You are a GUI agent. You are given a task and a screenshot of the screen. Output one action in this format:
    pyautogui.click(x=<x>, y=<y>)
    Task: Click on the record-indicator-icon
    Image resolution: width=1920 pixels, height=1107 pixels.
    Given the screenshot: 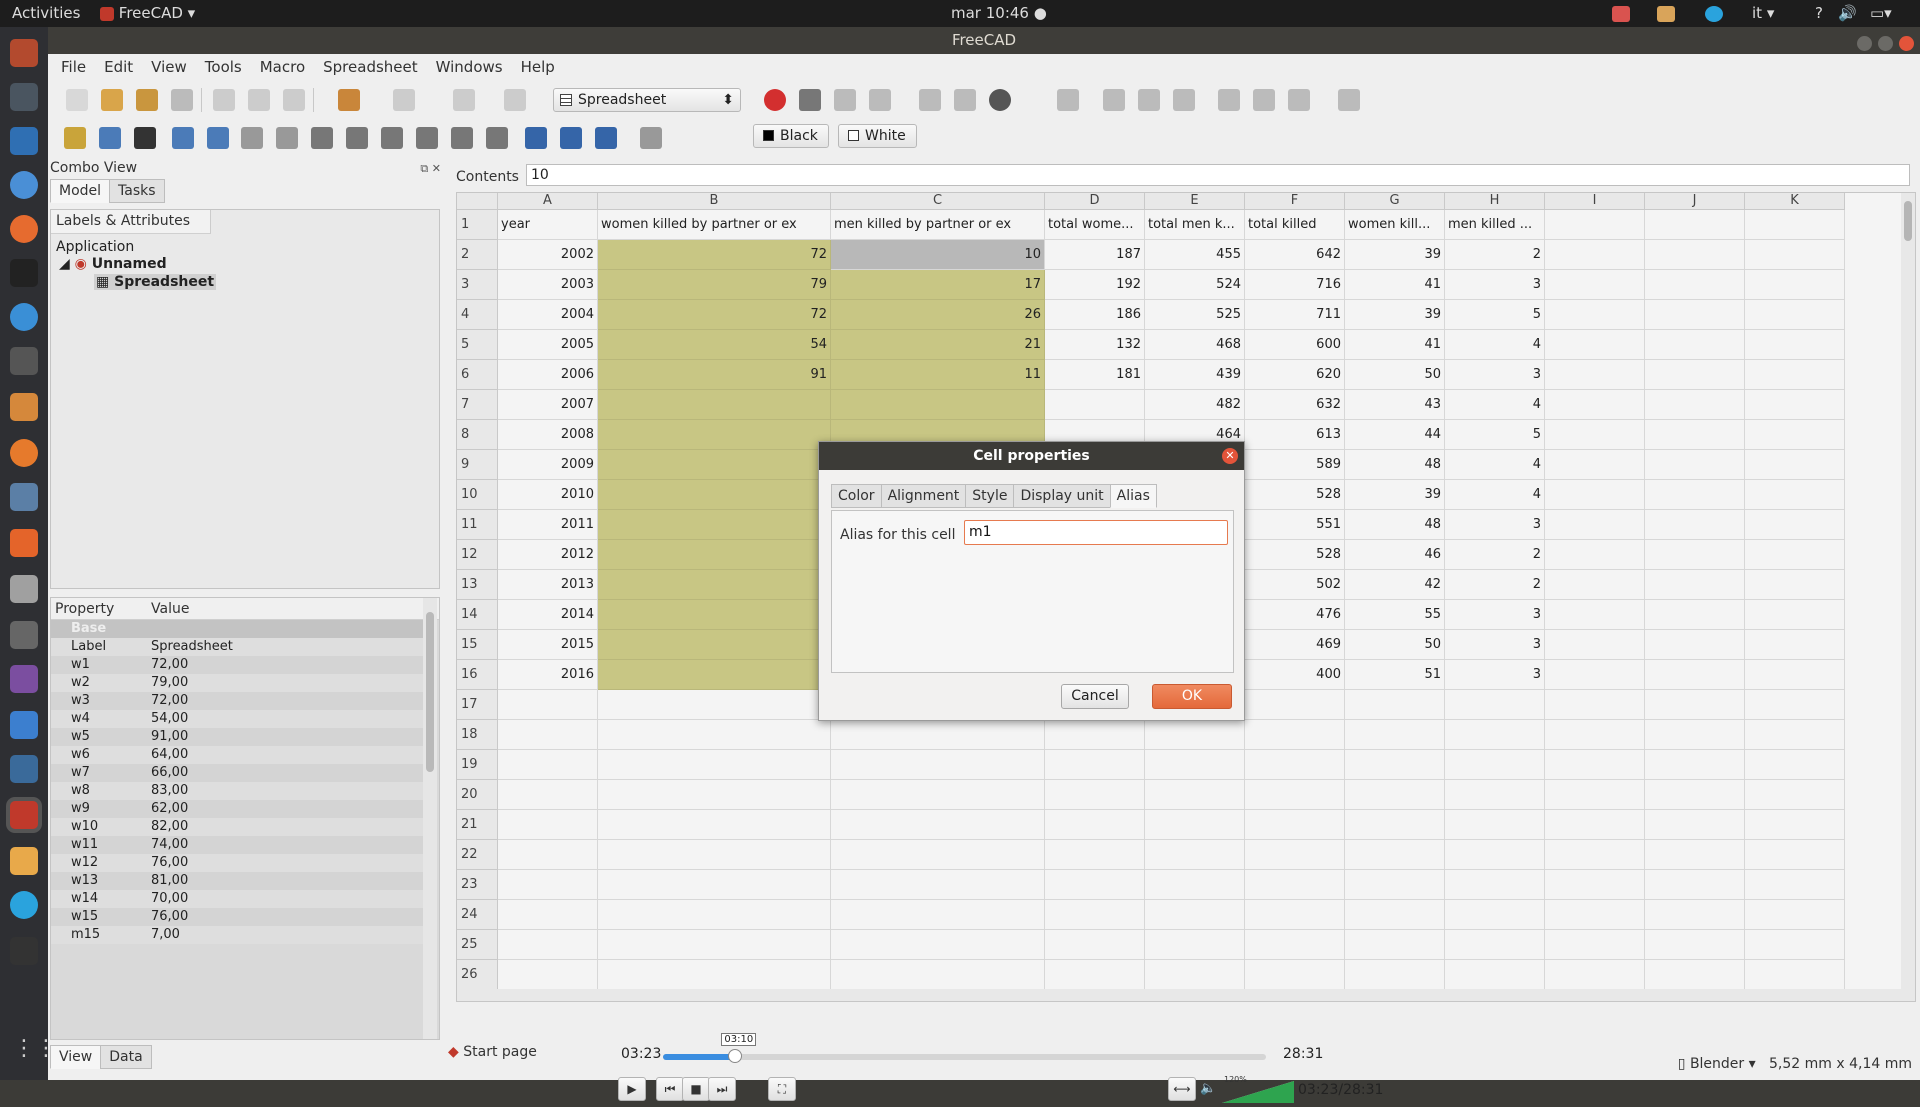 What is the action you would take?
    pyautogui.click(x=1621, y=13)
    